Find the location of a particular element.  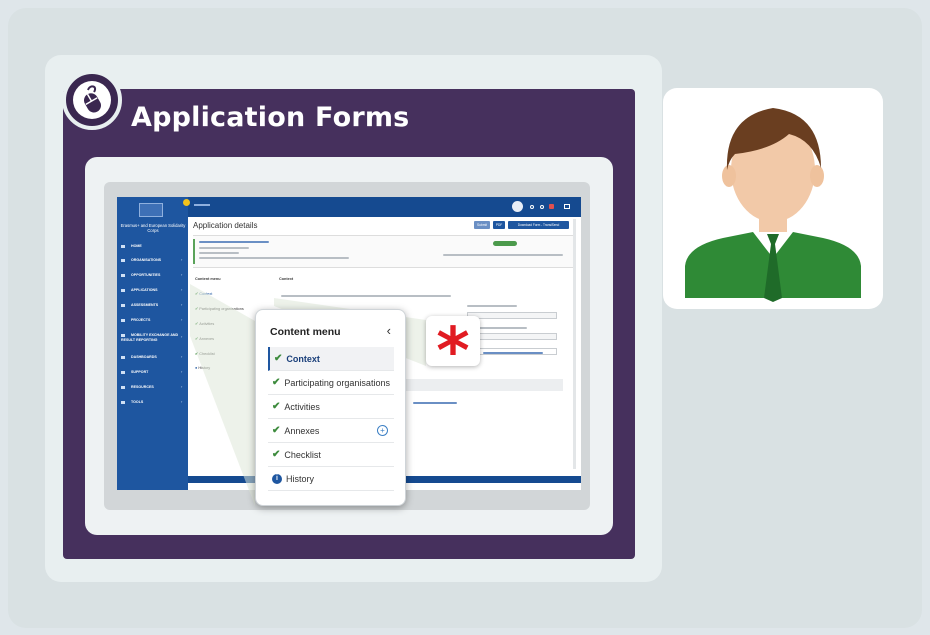

sidebar-item-dashboards: DASHBOARDS is located at coordinates (139, 357).